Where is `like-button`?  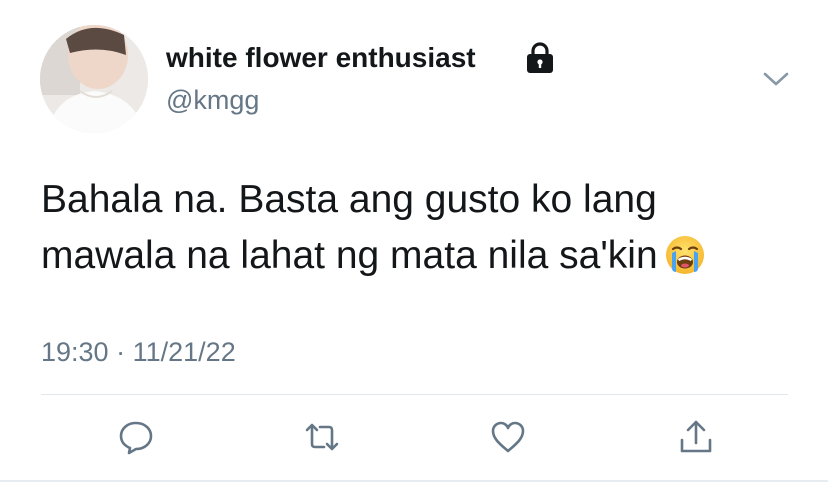
like-button is located at coordinates (508, 437).